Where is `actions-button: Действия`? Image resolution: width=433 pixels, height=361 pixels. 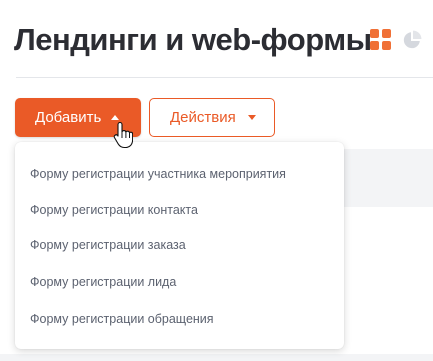
actions-button: Действия is located at coordinates (212, 117).